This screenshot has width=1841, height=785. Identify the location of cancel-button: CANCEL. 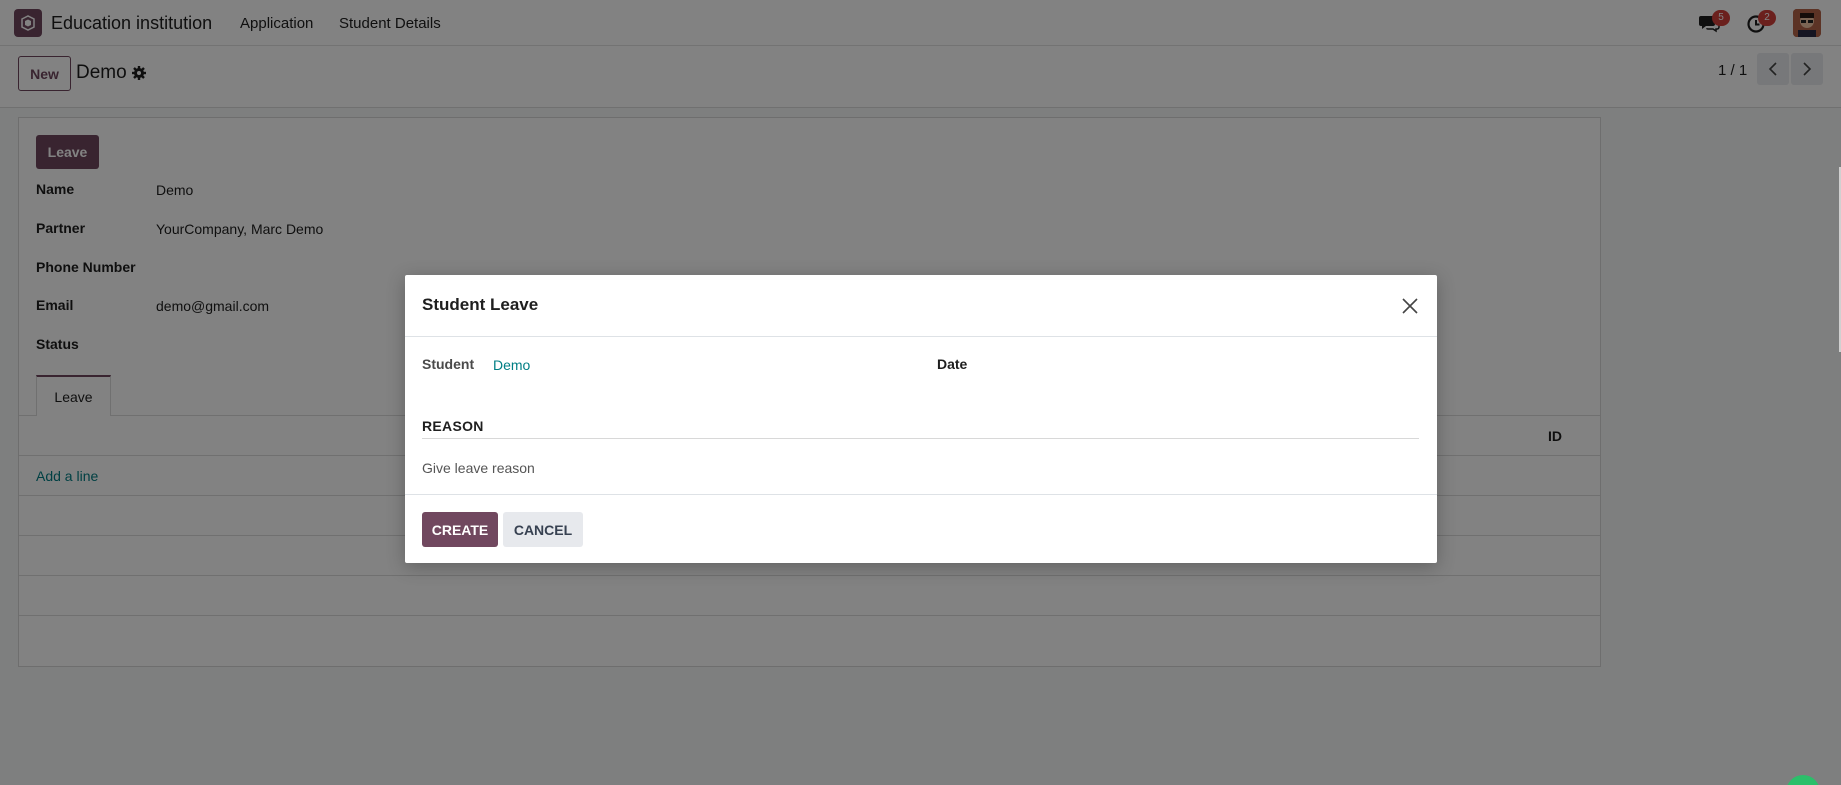
(543, 529).